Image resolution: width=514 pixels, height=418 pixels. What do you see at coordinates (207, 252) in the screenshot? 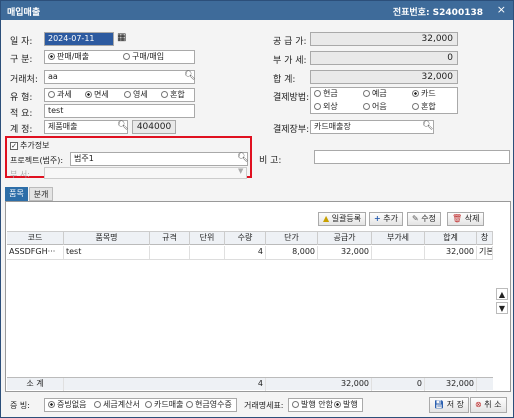
I see `cell-unit` at bounding box center [207, 252].